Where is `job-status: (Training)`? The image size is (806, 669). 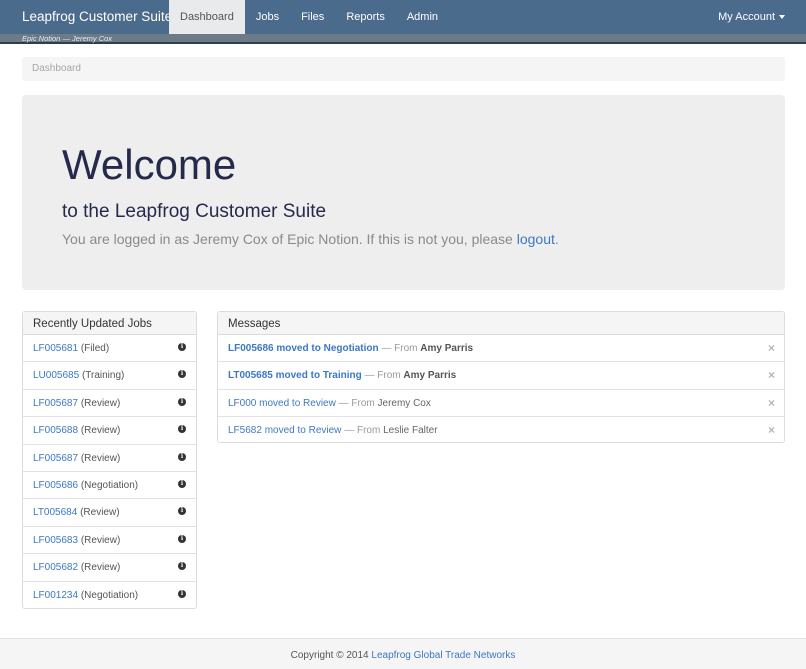
job-status: (Training) is located at coordinates (103, 376).